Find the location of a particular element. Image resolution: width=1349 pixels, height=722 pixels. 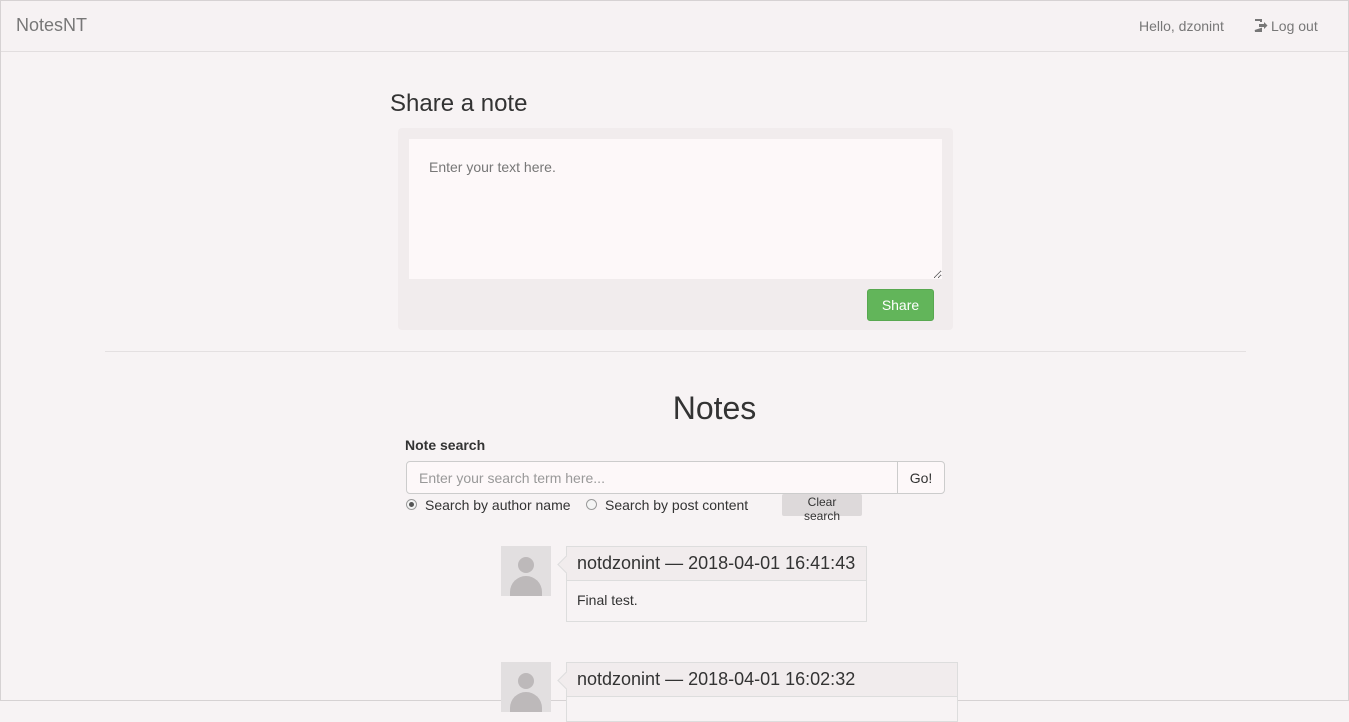

clear-search-button: Clear search is located at coordinates (822, 508).